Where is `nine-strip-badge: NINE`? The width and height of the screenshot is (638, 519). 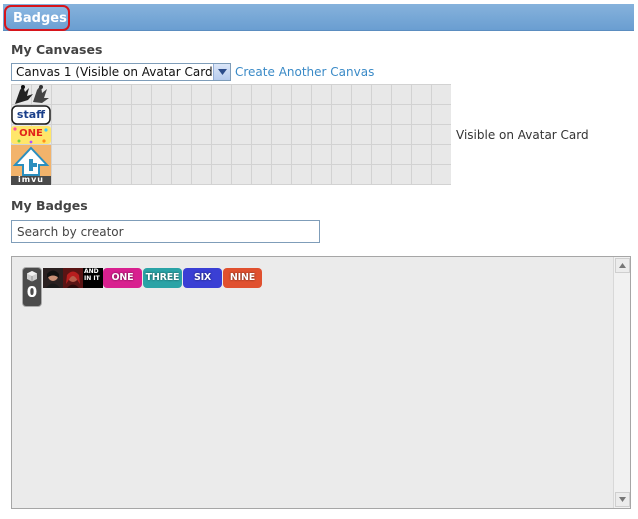 nine-strip-badge: NINE is located at coordinates (242, 278).